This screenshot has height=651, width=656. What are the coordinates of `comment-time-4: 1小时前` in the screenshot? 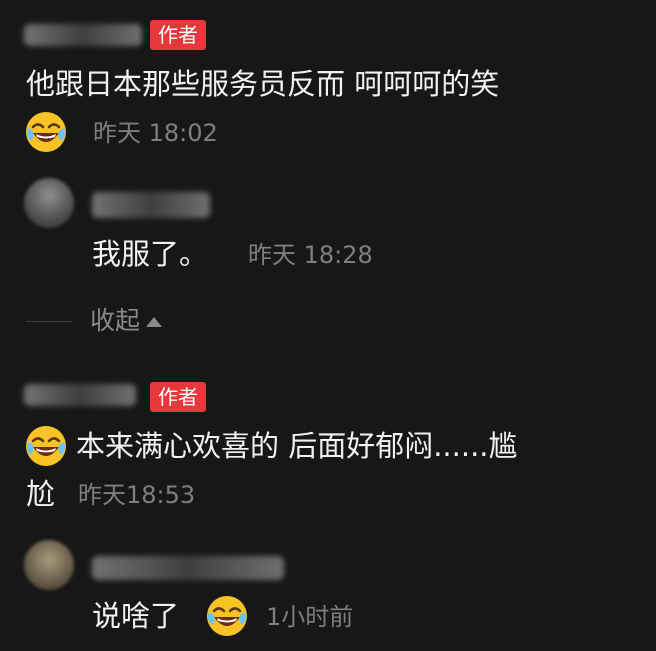 It's located at (310, 617).